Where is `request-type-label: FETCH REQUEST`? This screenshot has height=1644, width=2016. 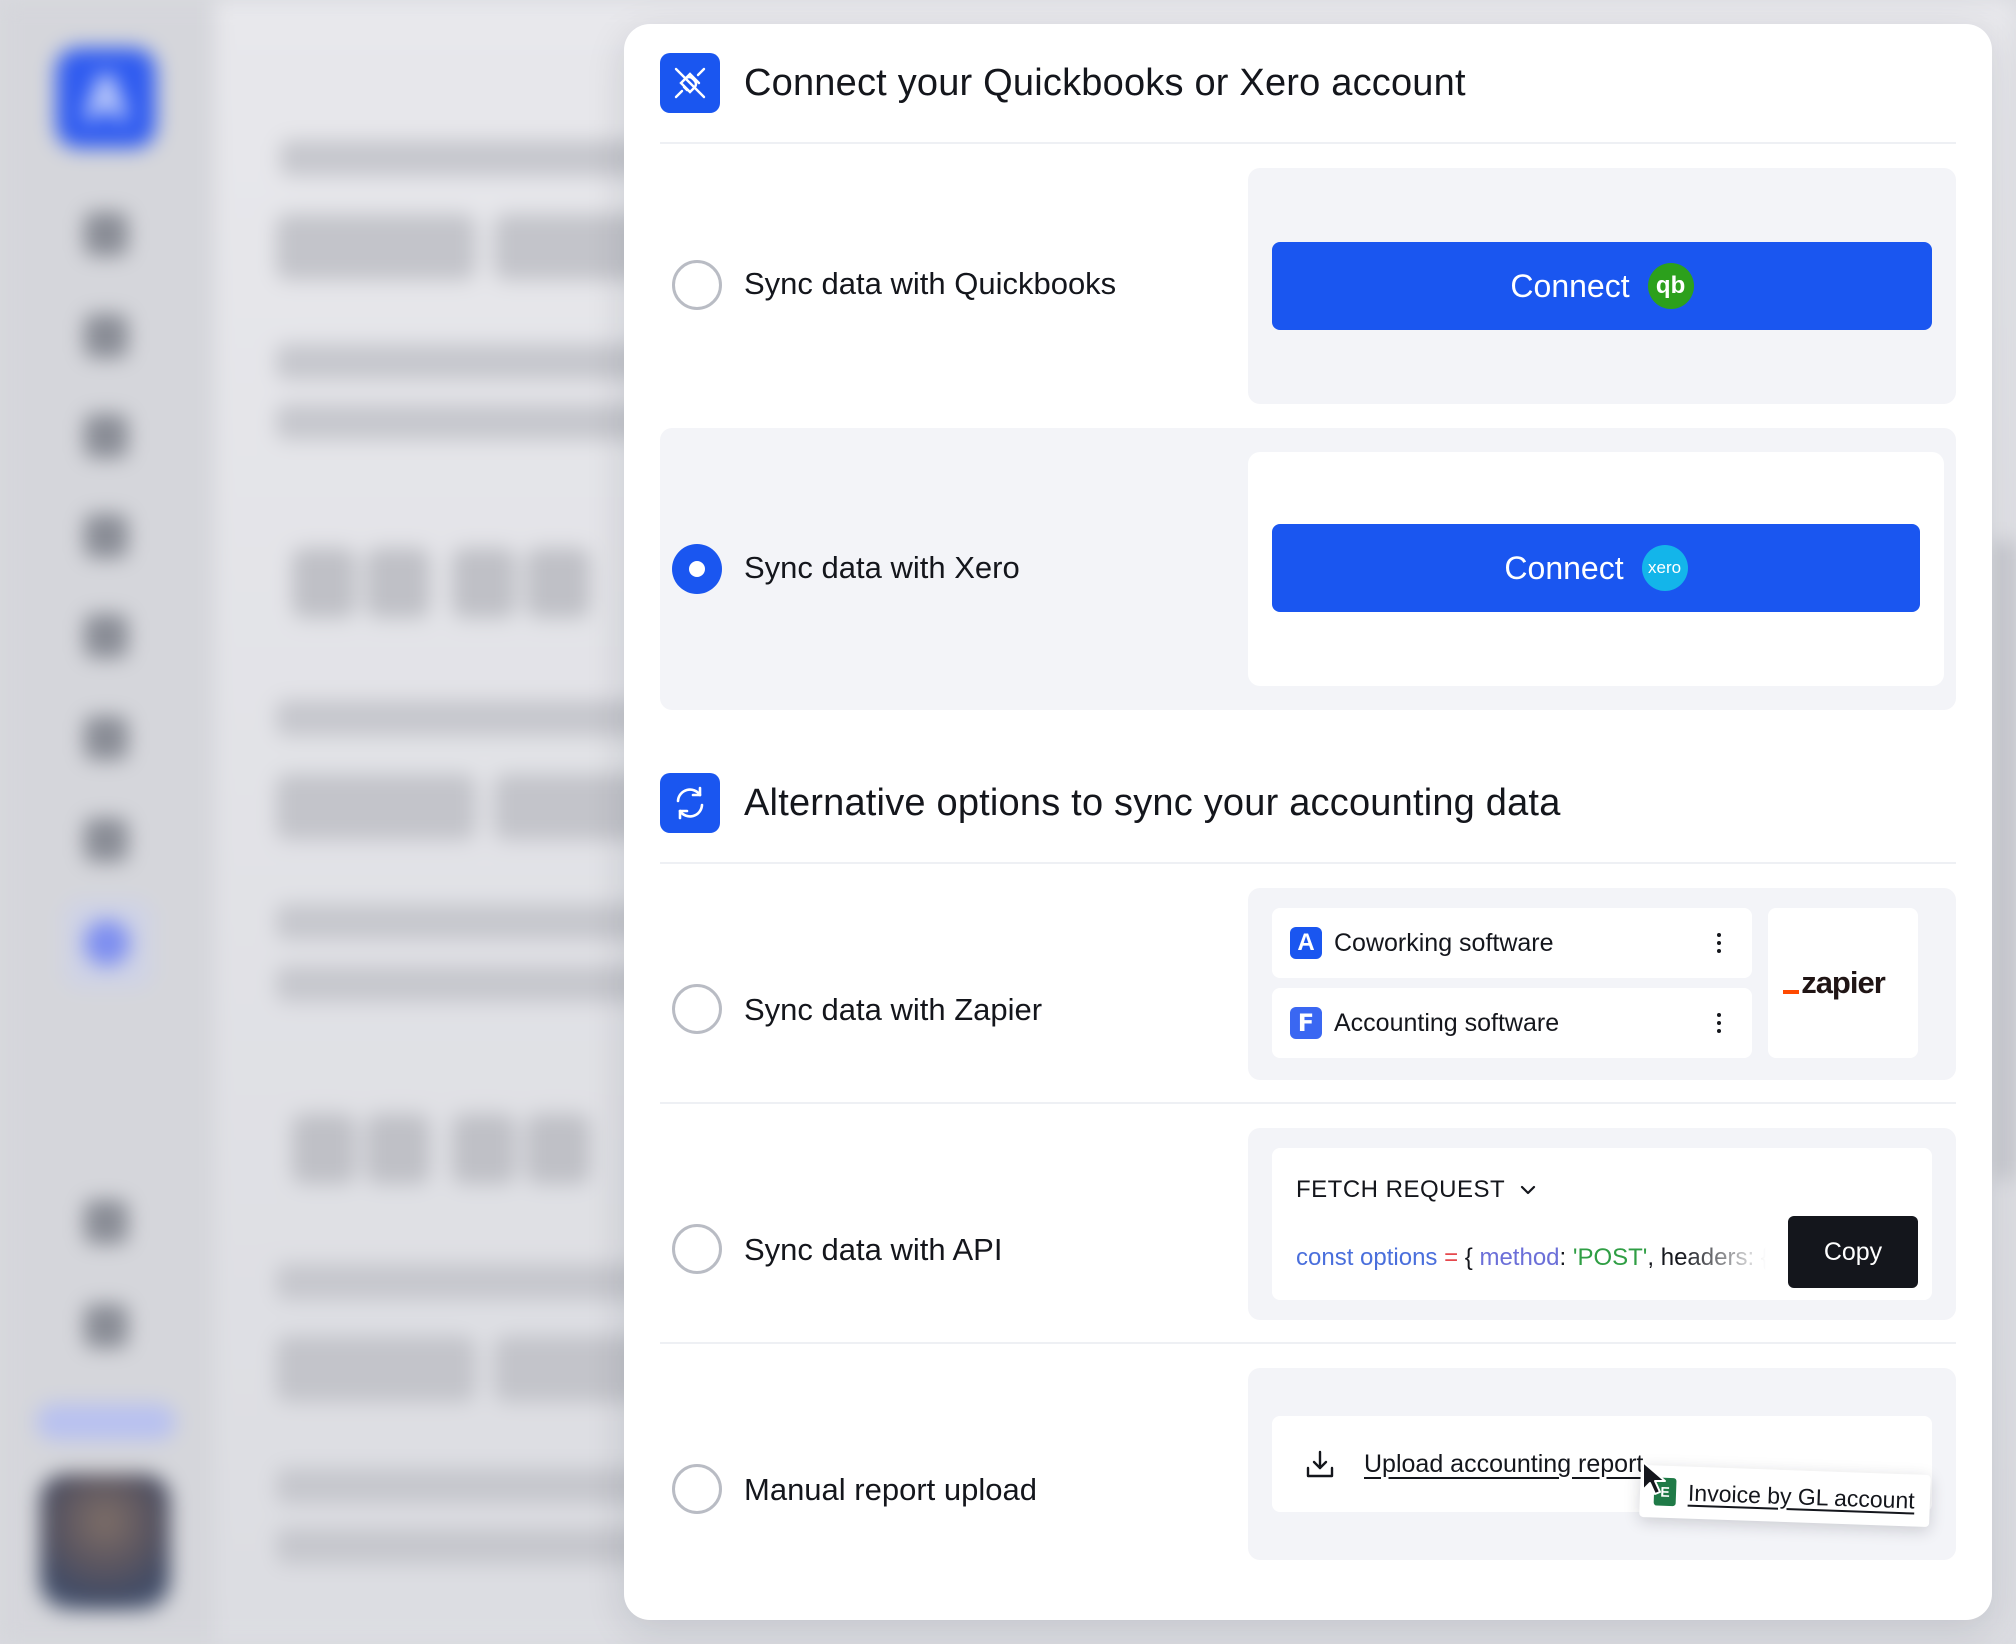 request-type-label: FETCH REQUEST is located at coordinates (1401, 1189).